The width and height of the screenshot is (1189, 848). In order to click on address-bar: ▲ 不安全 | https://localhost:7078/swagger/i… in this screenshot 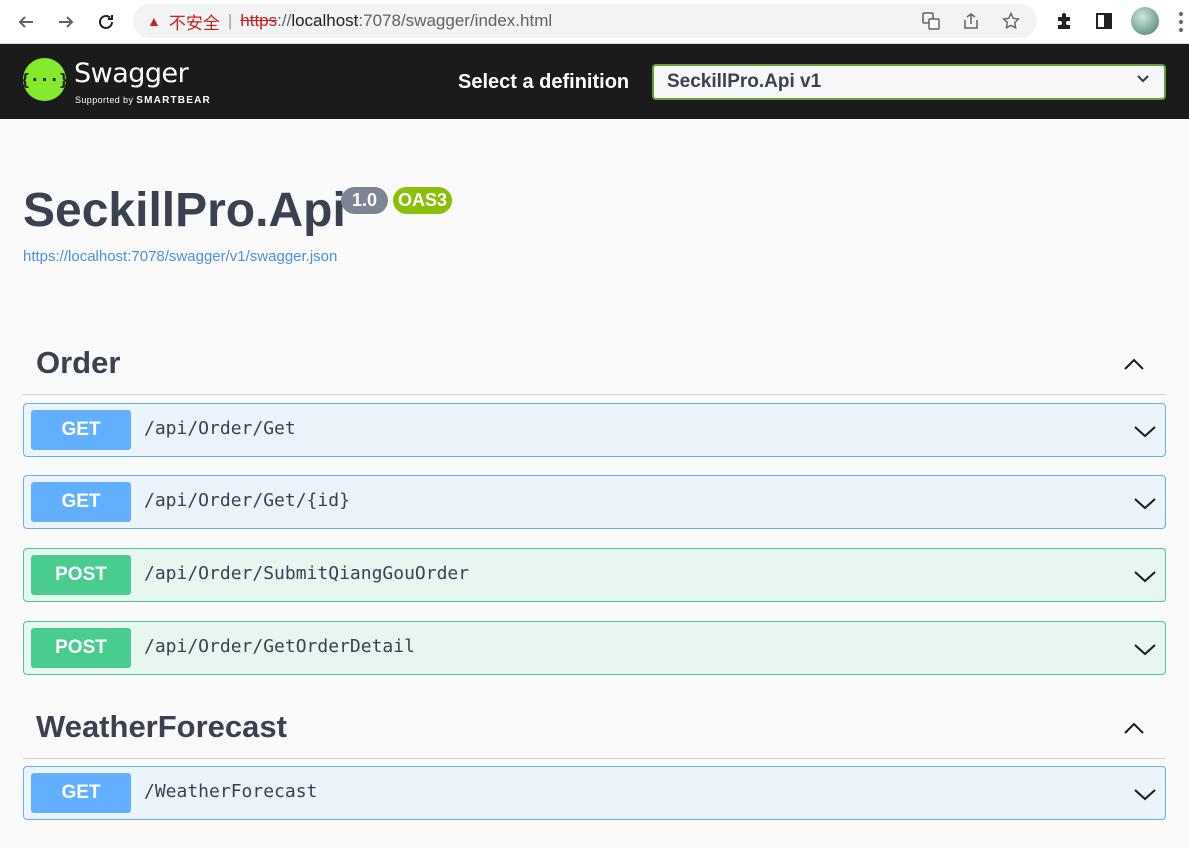, I will do `click(585, 21)`.